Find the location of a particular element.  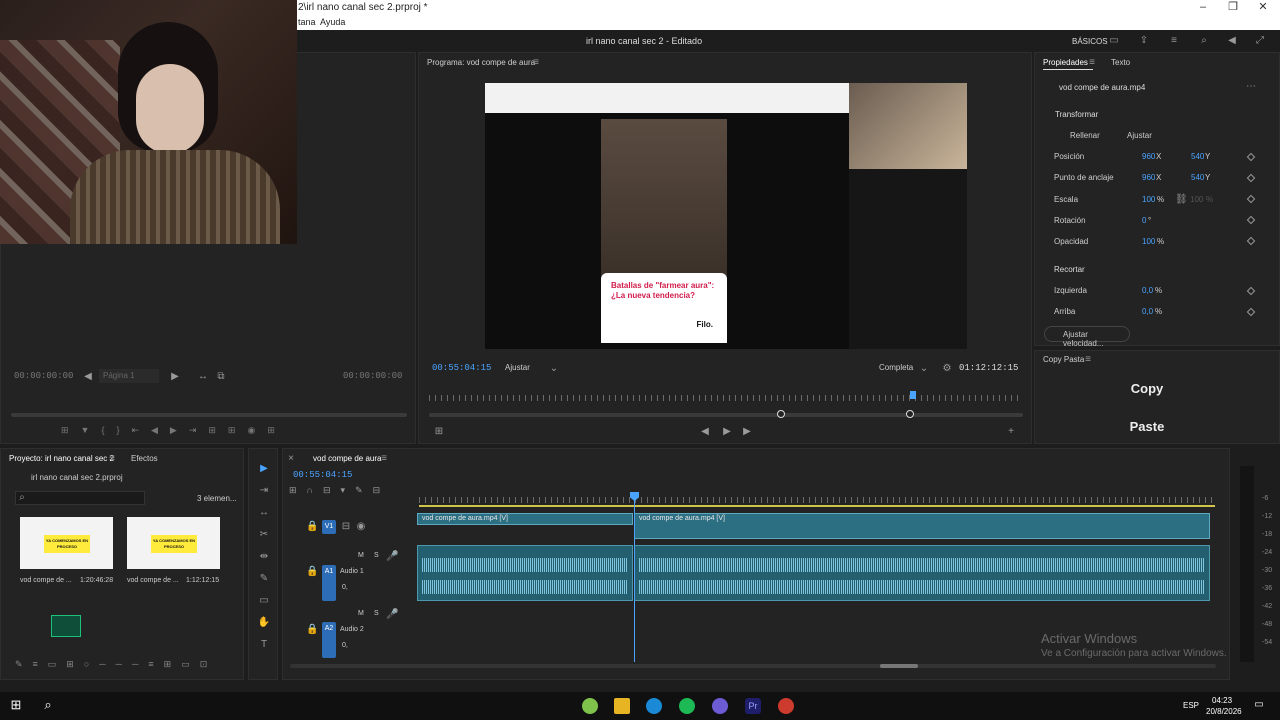

mic-icon: 🎤 is located at coordinates (392, 615).